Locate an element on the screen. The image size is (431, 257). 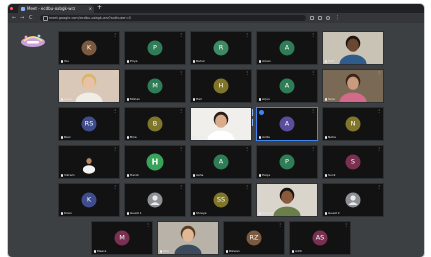
participant-avatar: RZ is located at coordinates (254, 238).